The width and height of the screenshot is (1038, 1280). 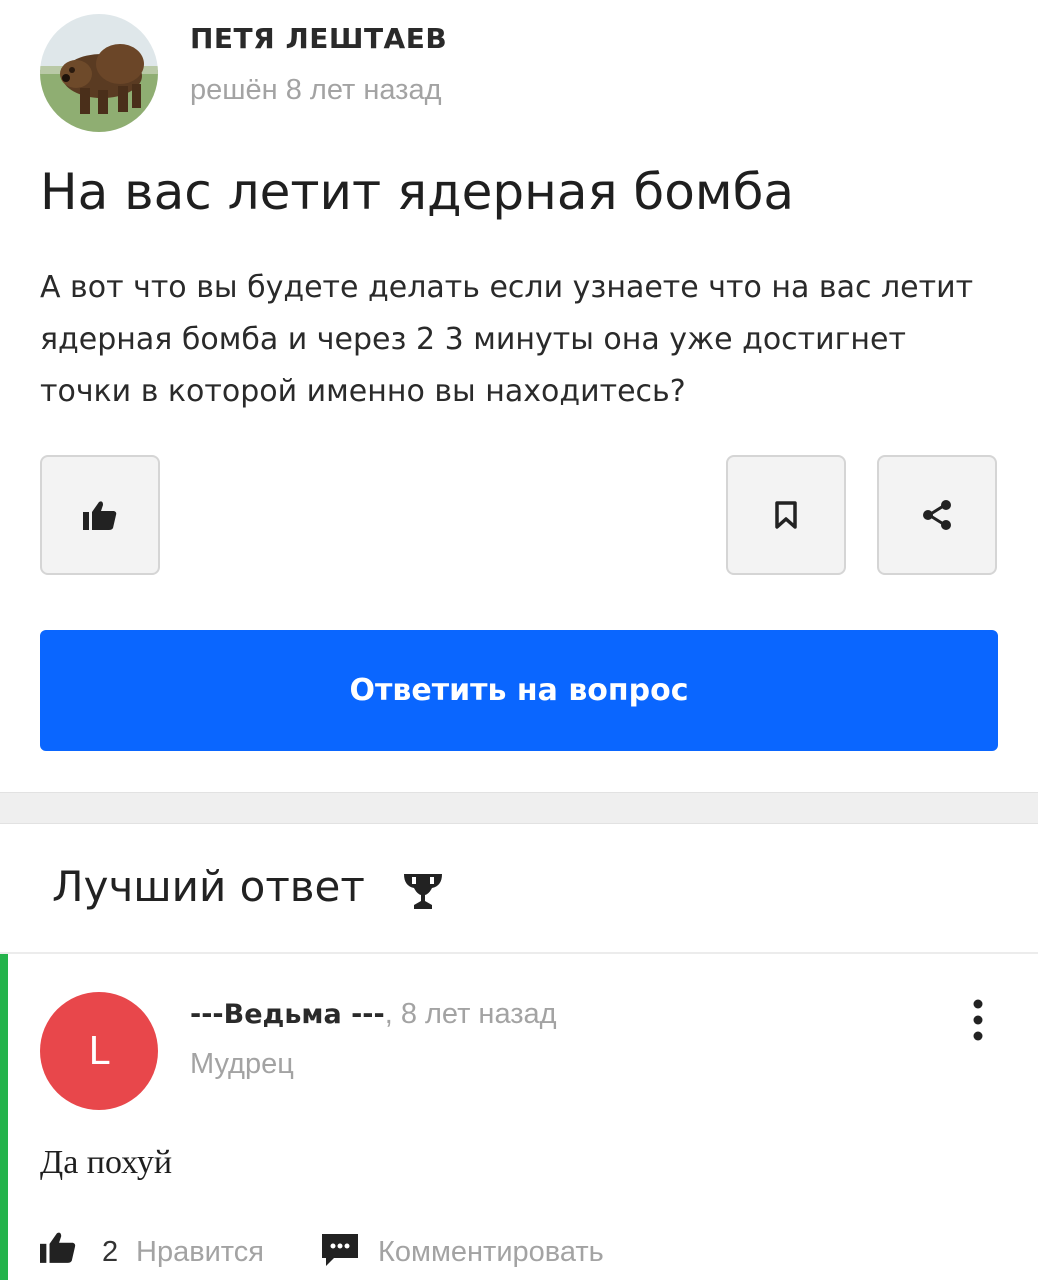 I want to click on answer-time: , 8 лет назад, so click(x=470, y=1014).